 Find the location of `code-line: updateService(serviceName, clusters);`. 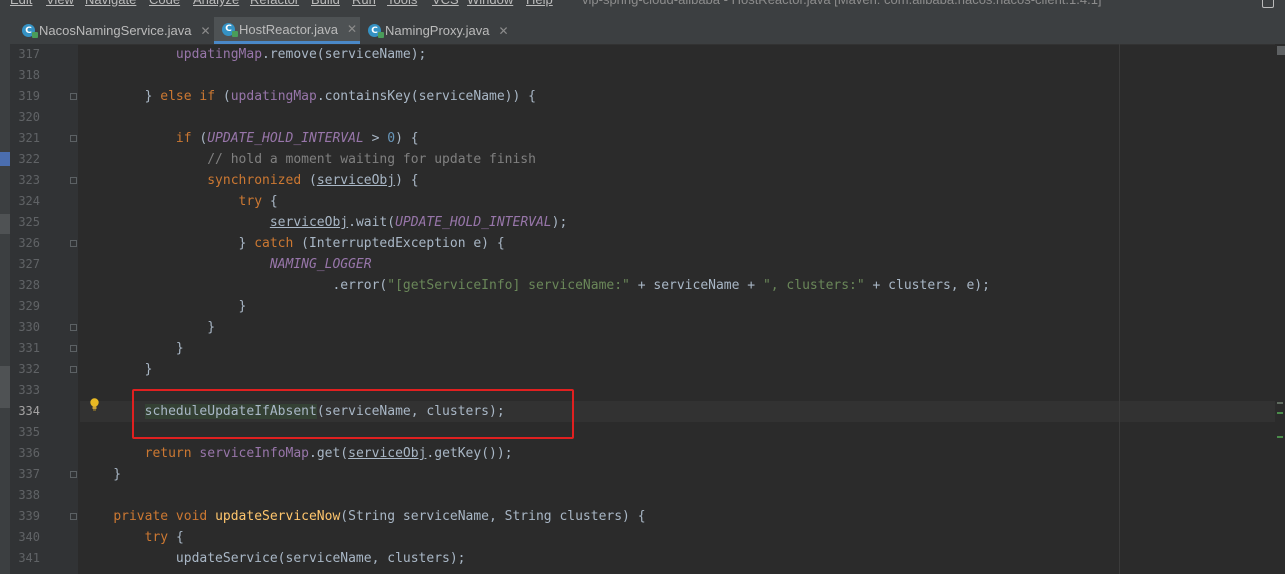

code-line: updateService(serviceName, clusters); is located at coordinates (274, 558).